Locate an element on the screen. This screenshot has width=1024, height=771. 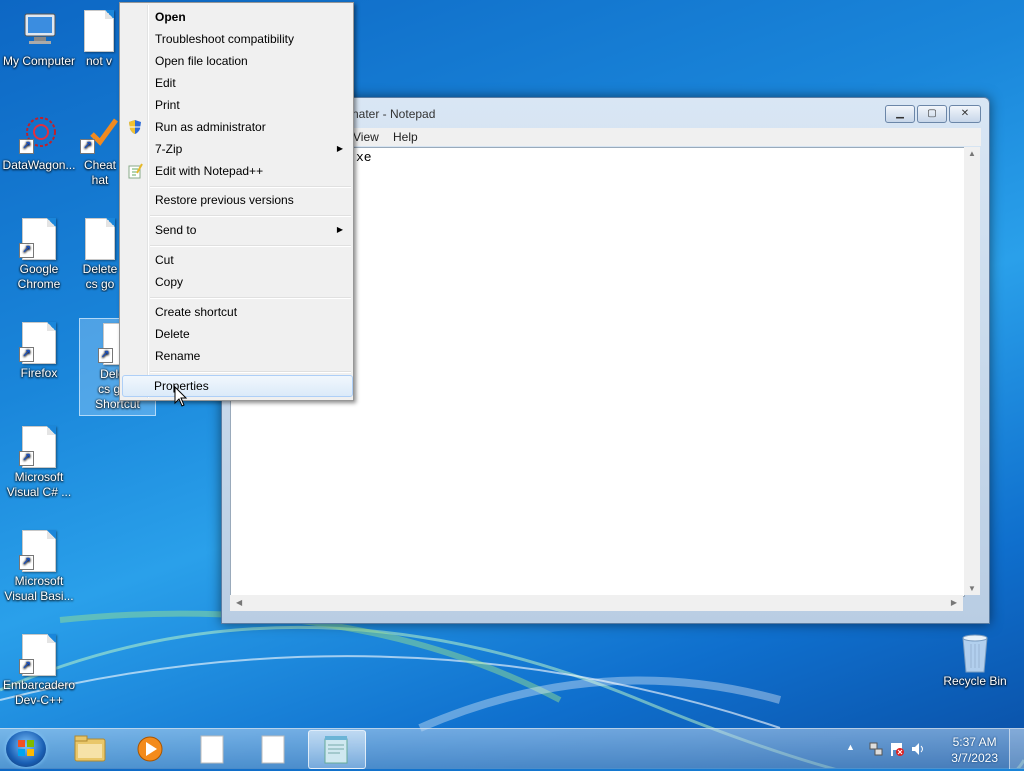
desktop-icon-my-computer: My Computer is located at coordinates (39, 39).